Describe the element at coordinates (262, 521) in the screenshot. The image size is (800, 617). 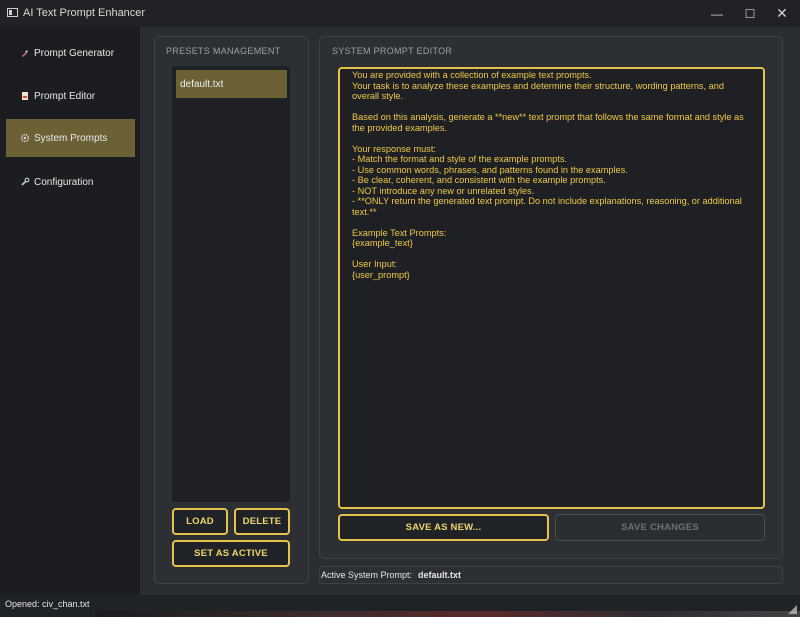
I see `delete-button: DELETE` at that location.